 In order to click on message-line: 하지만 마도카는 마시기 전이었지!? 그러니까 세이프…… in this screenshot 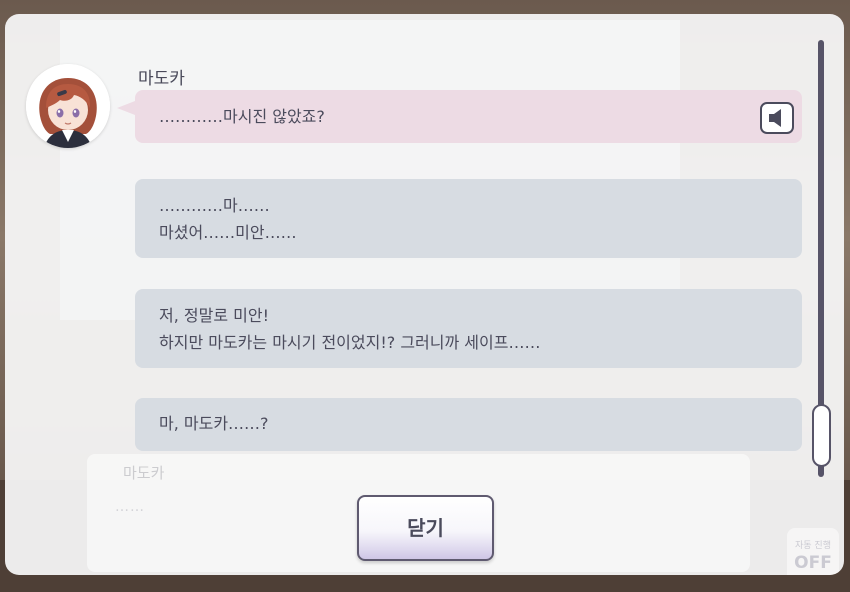, I will do `click(350, 342)`.